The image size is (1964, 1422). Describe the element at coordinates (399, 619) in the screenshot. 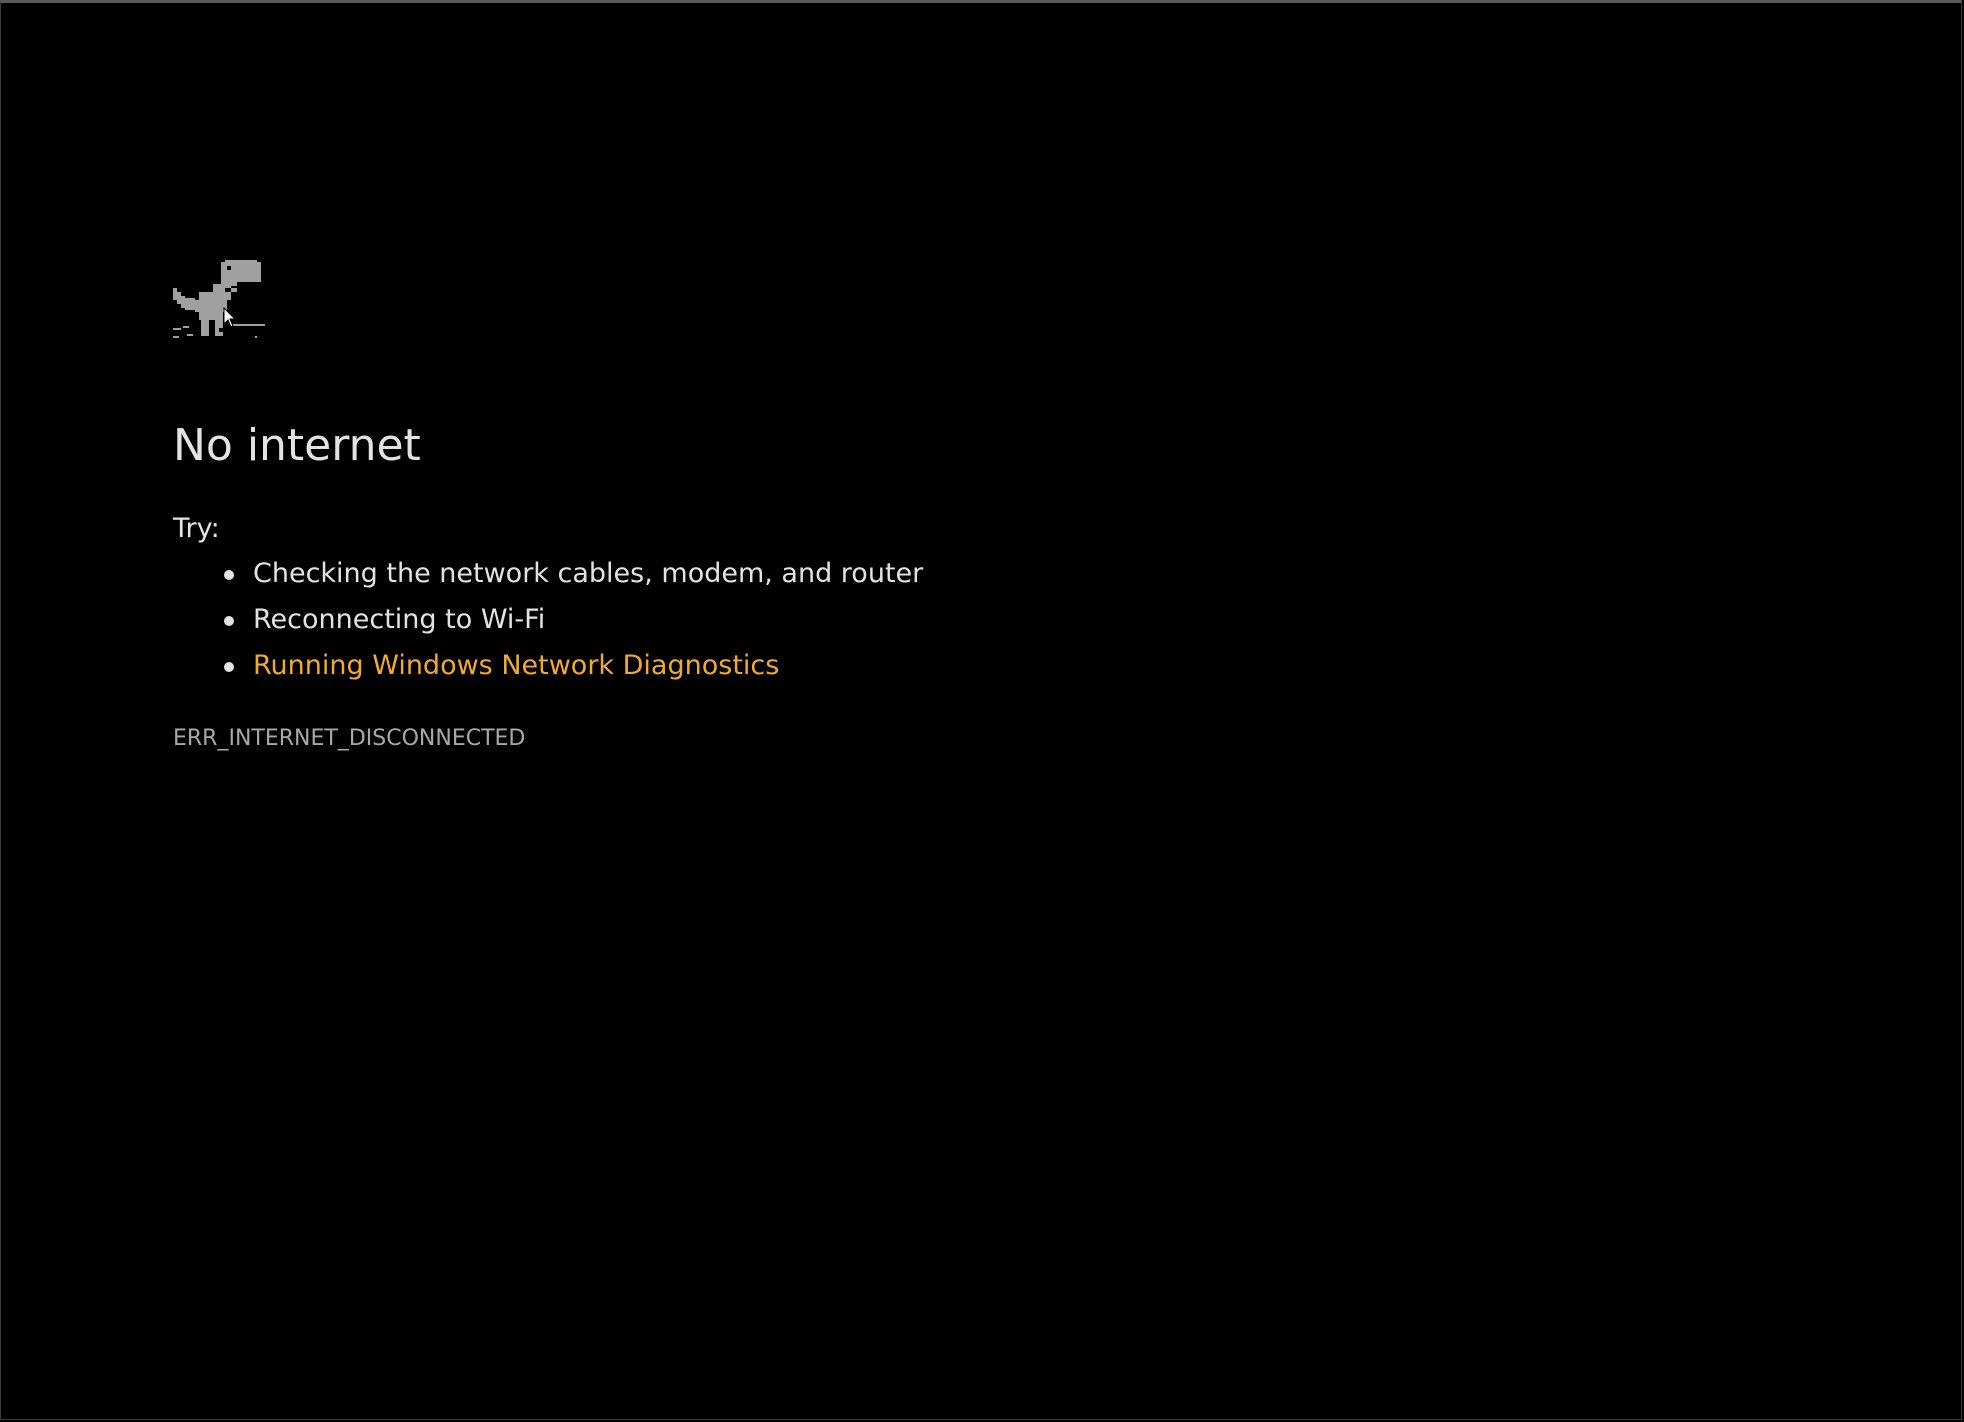

I see `suggestion-reconnect-wifi: Reconnecting to Wi-Fi` at that location.